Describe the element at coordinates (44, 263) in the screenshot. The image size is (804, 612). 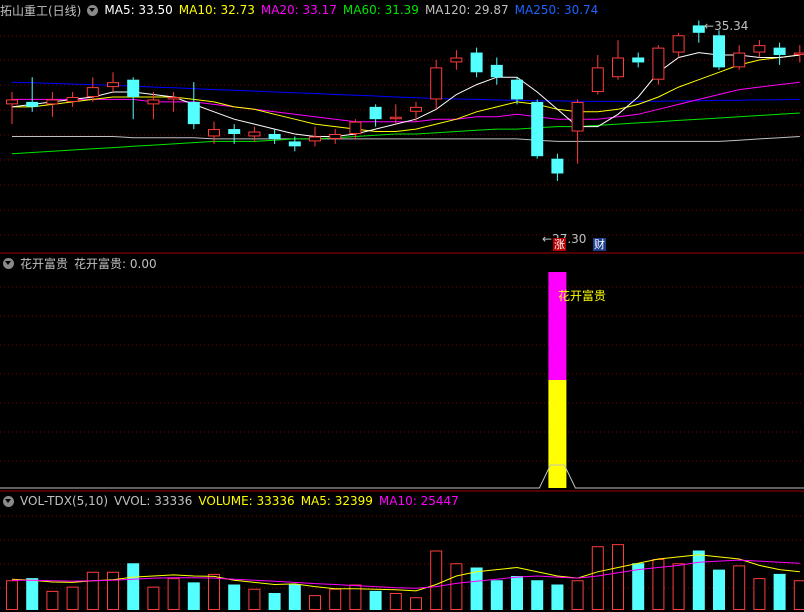
I see `signal-name: 花开富贵` at that location.